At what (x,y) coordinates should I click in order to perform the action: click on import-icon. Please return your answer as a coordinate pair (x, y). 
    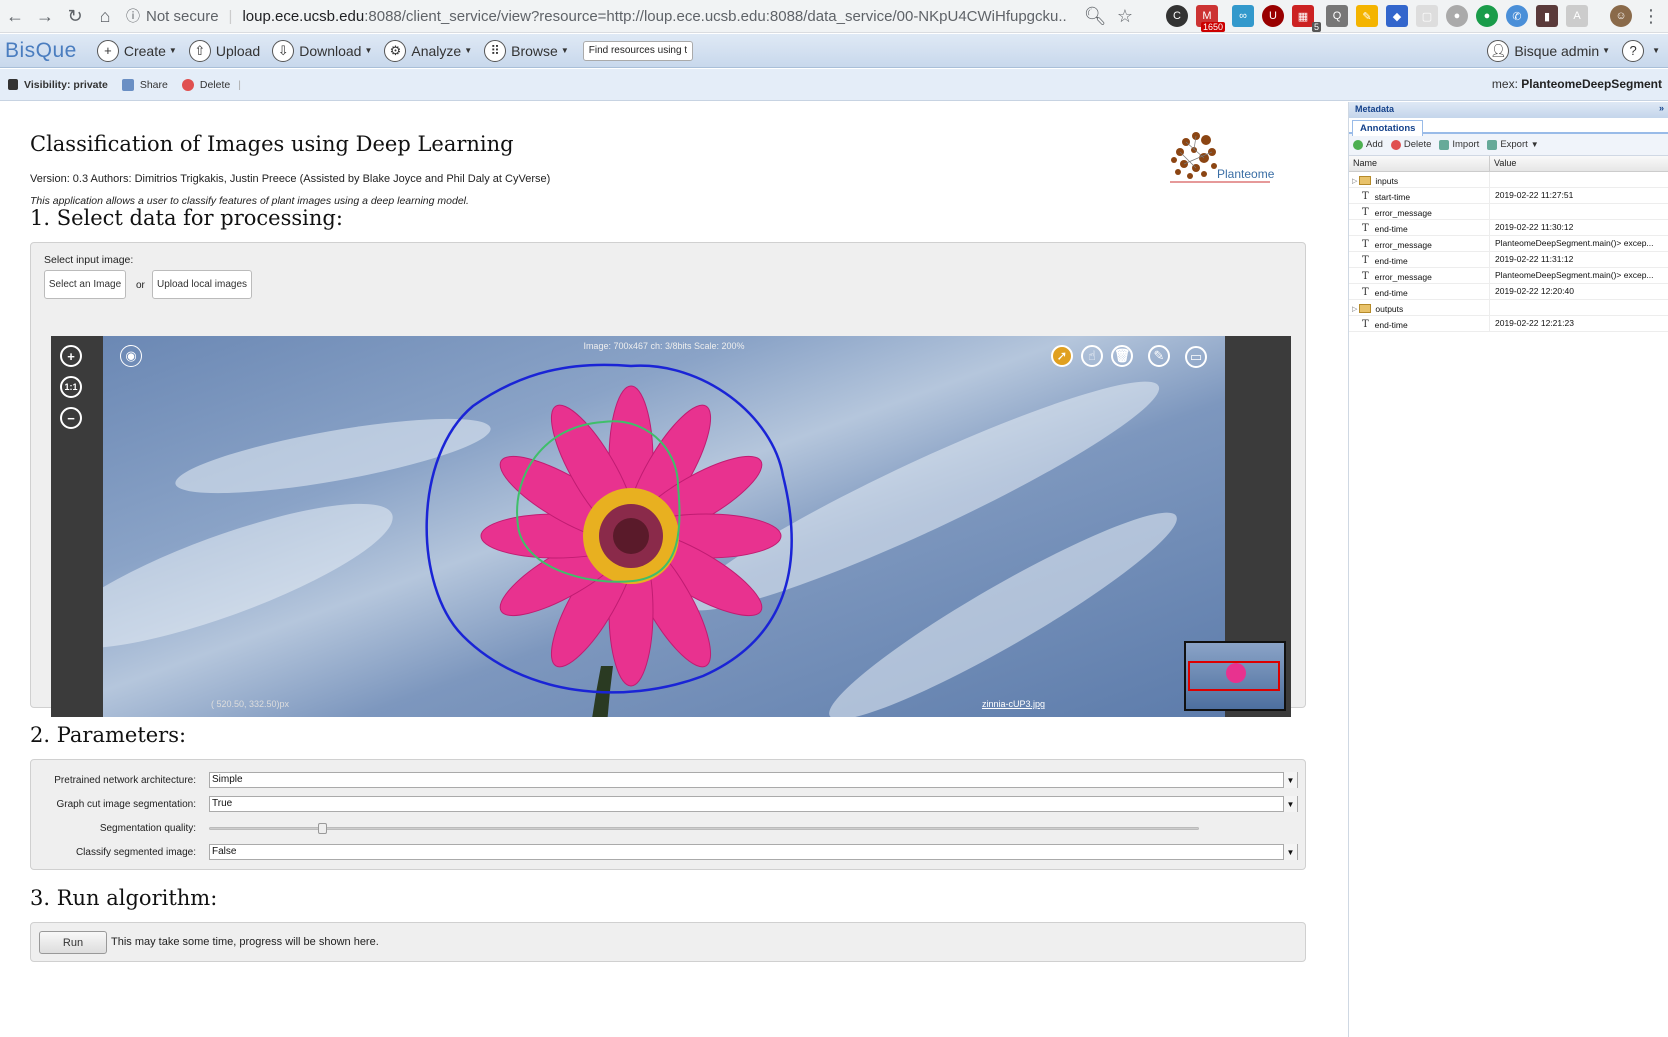
    Looking at the image, I should click on (1444, 144).